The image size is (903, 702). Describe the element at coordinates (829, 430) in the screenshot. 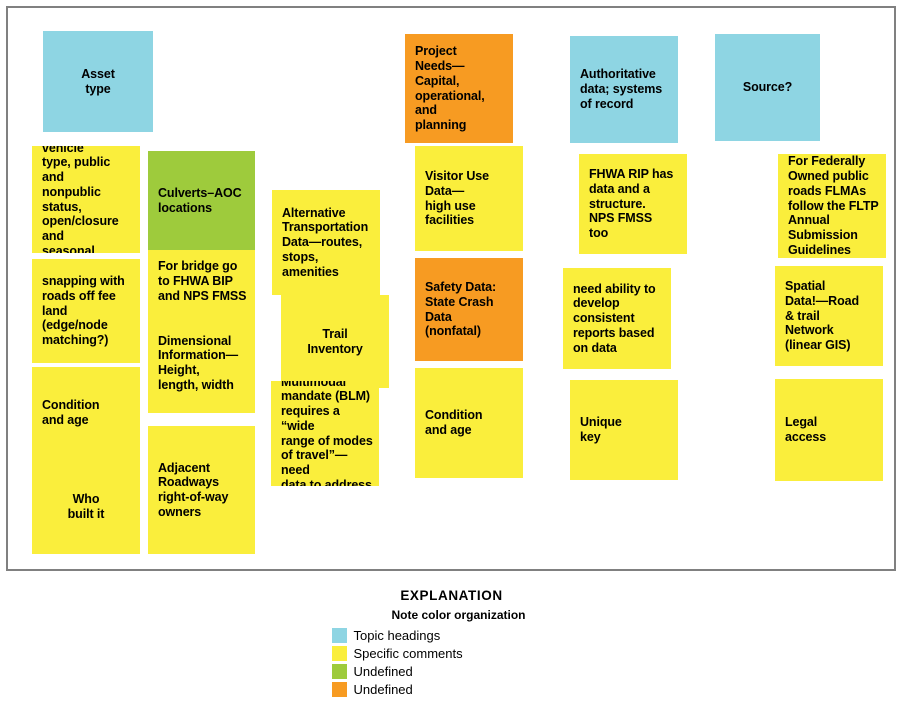

I see `sticky-note-legal-access: Legal access` at that location.